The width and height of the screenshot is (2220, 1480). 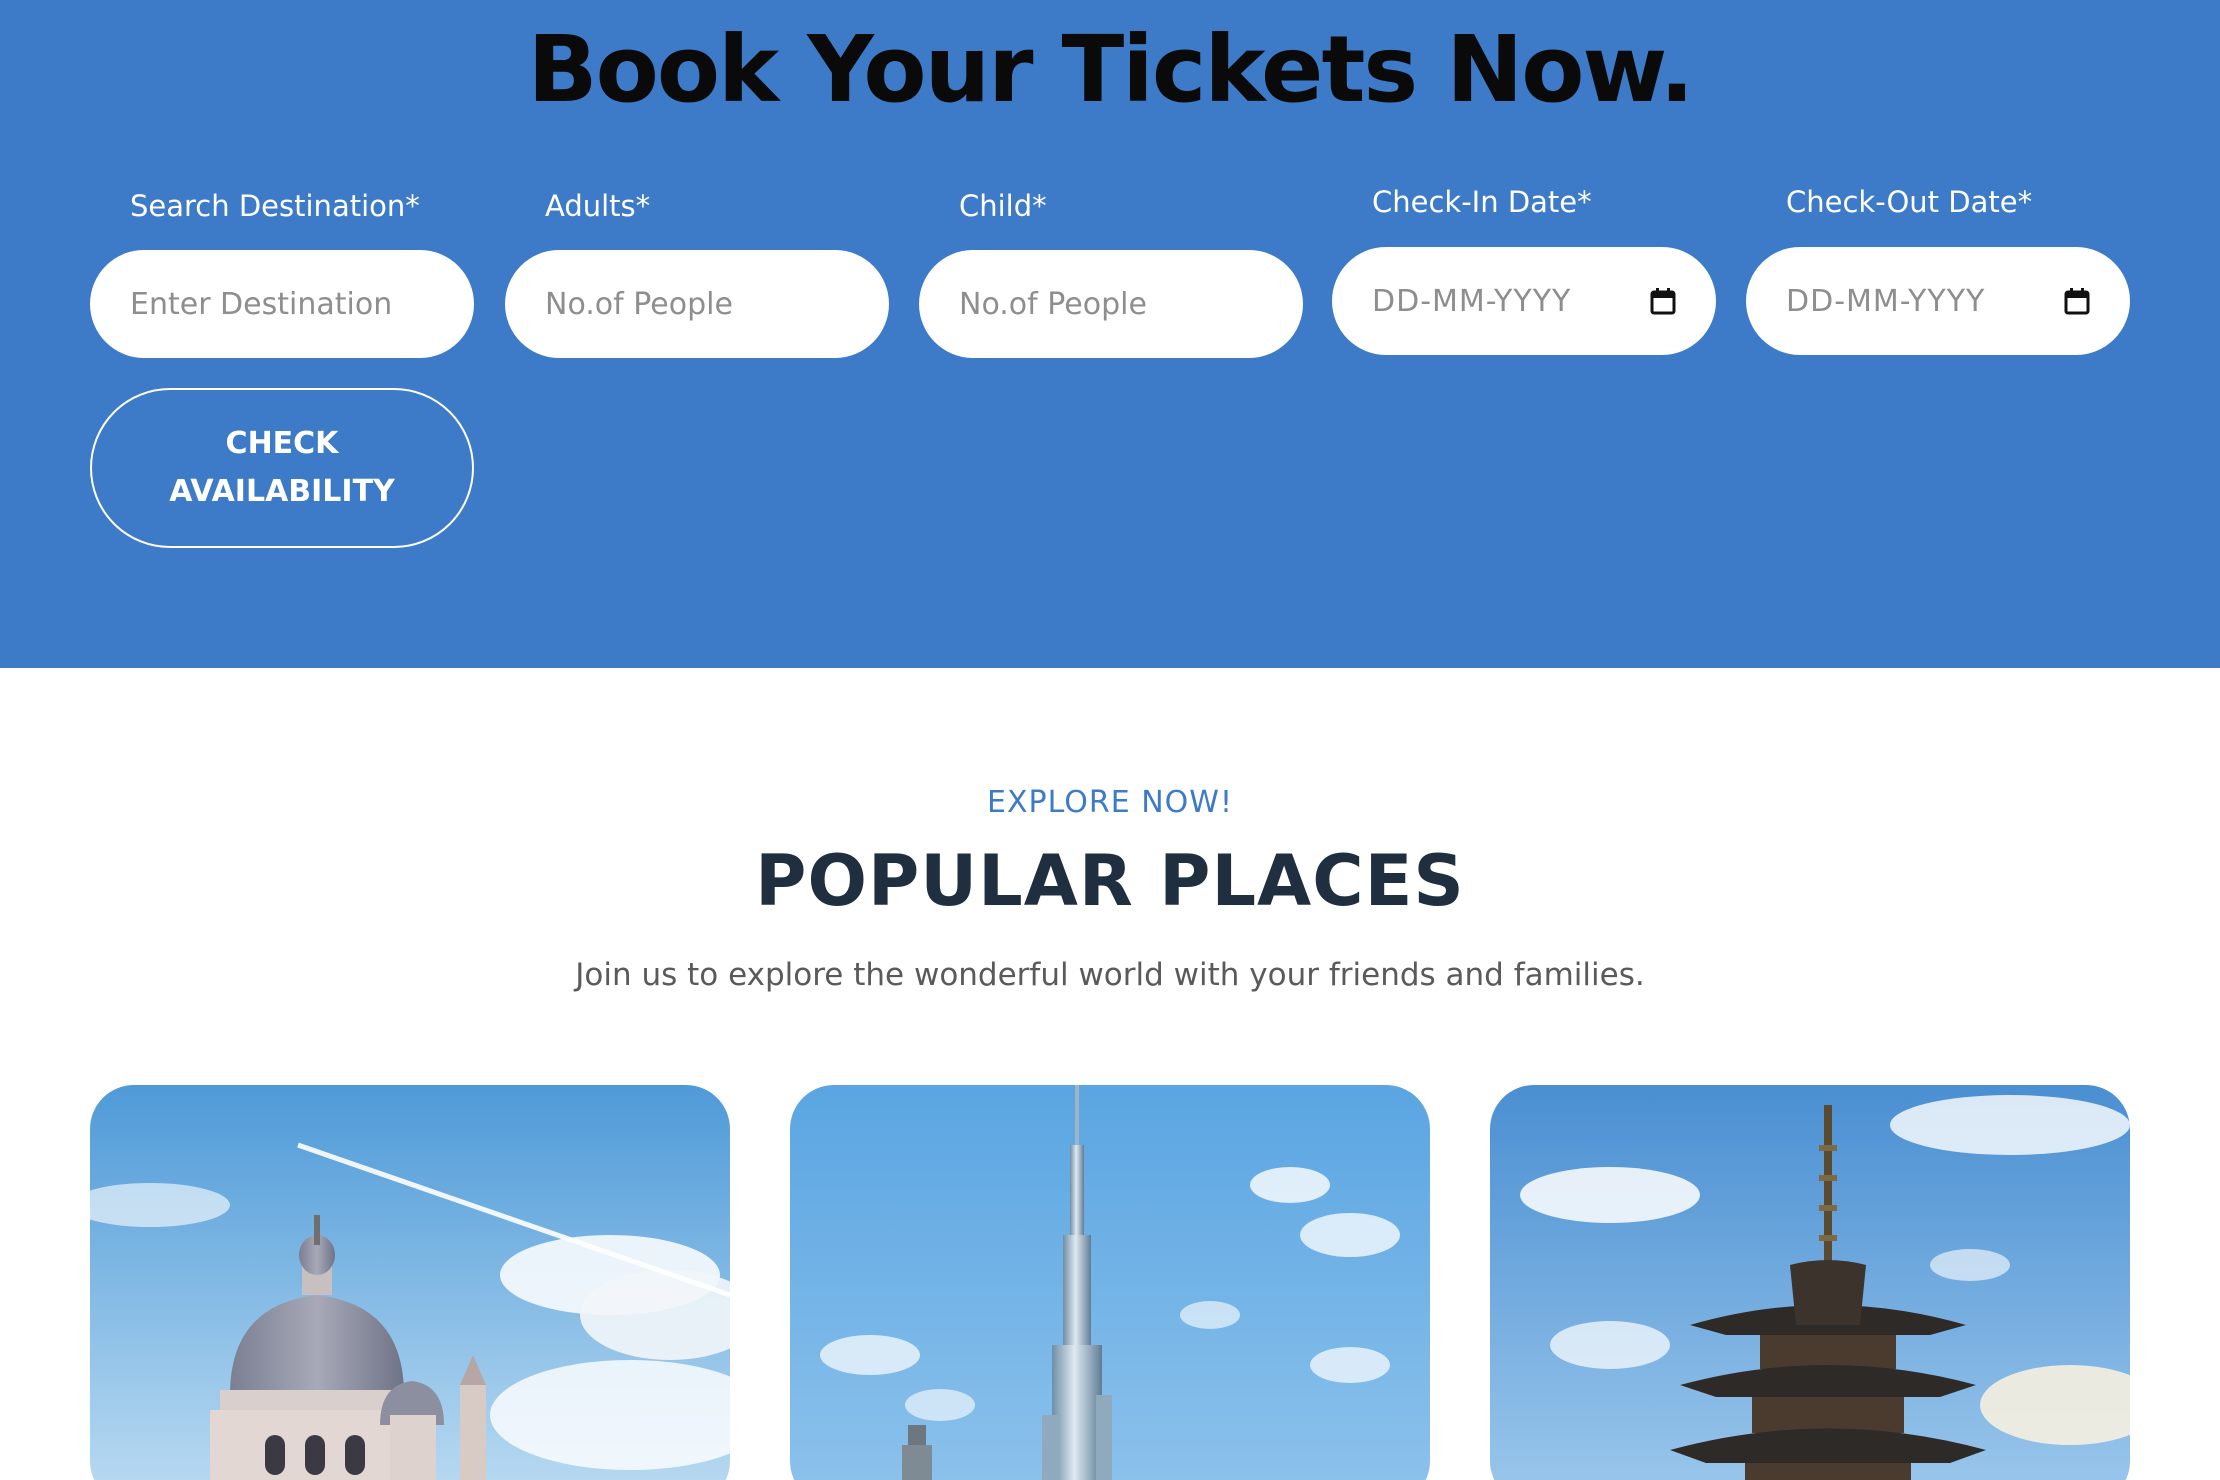 What do you see at coordinates (1053, 304) in the screenshot?
I see `child-placeholder: No.of People` at bounding box center [1053, 304].